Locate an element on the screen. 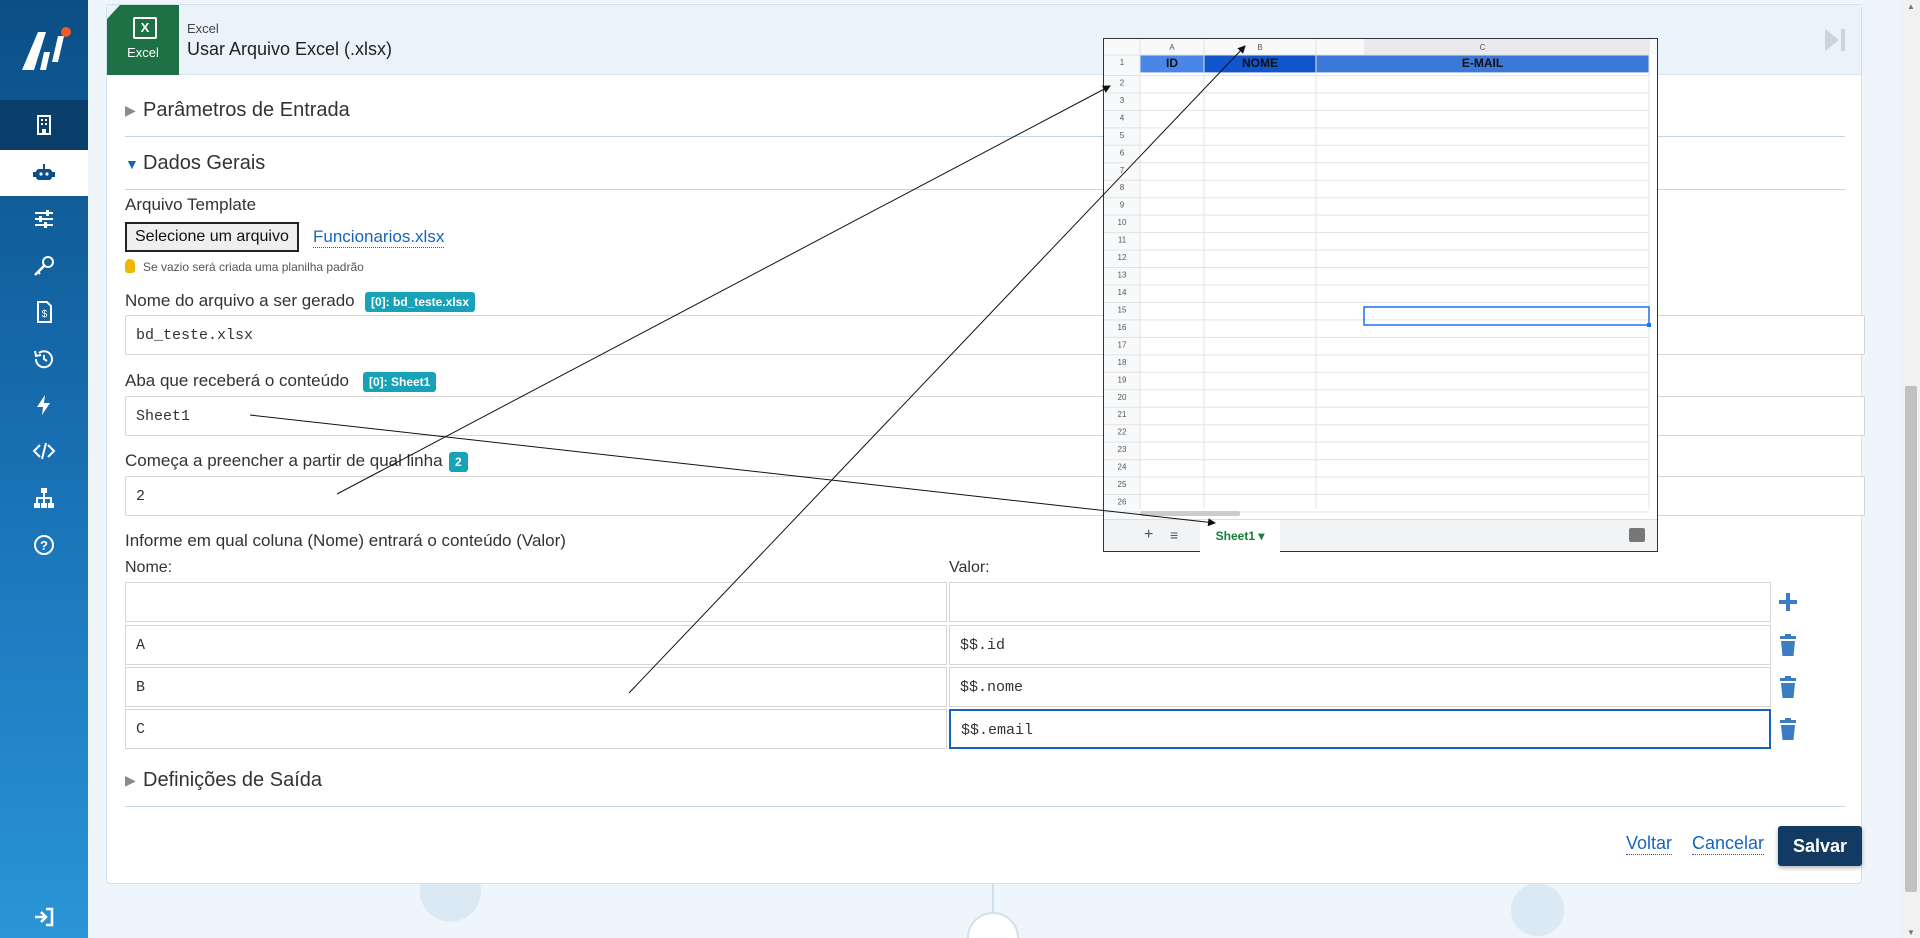 This screenshot has height=938, width=1920. scroll-up-icon: ▲ is located at coordinates (1911, 6).